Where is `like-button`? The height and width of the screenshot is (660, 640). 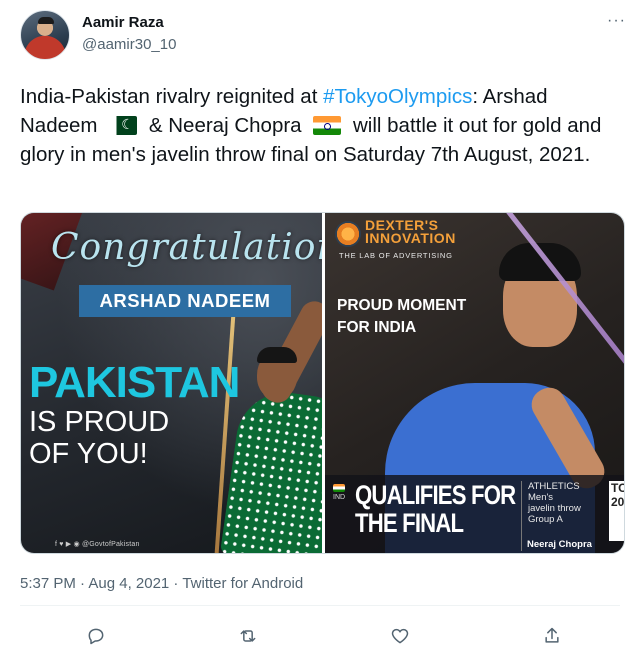 like-button is located at coordinates (400, 636).